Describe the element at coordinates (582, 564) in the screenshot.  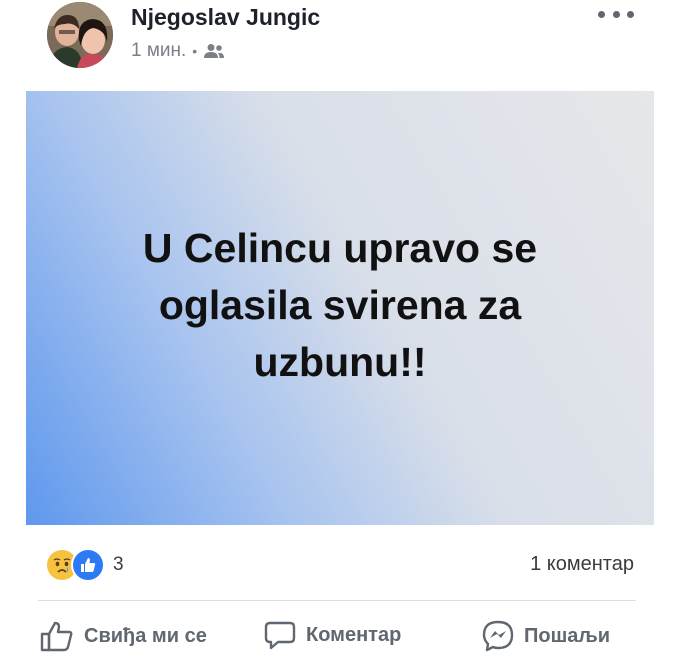
I see `comments-count: 1 коментар` at that location.